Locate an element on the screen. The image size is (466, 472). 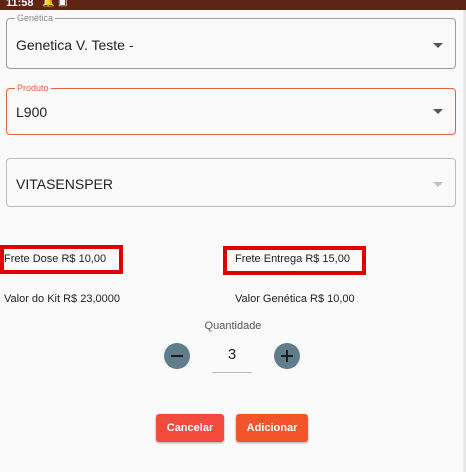
vitasensper-dropdown: VITASENSPER is located at coordinates (231, 182).